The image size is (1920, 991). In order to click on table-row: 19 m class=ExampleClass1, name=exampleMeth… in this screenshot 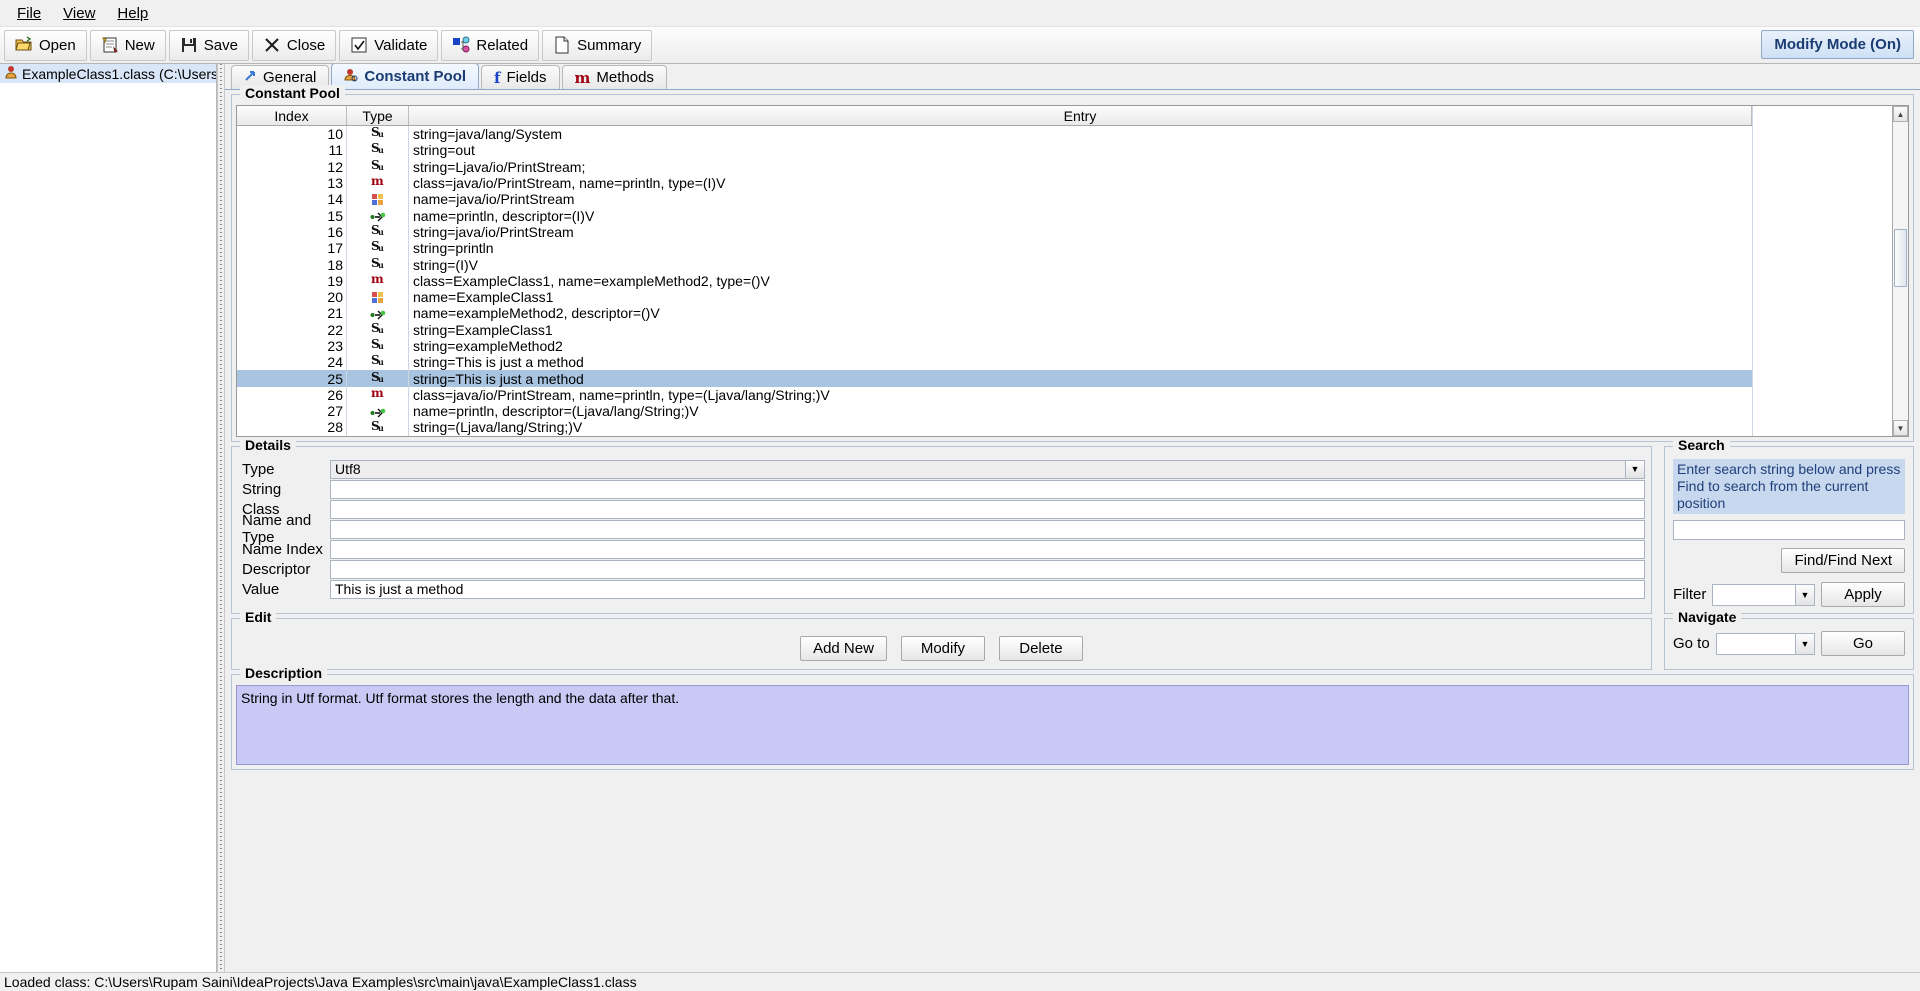, I will do `click(994, 281)`.